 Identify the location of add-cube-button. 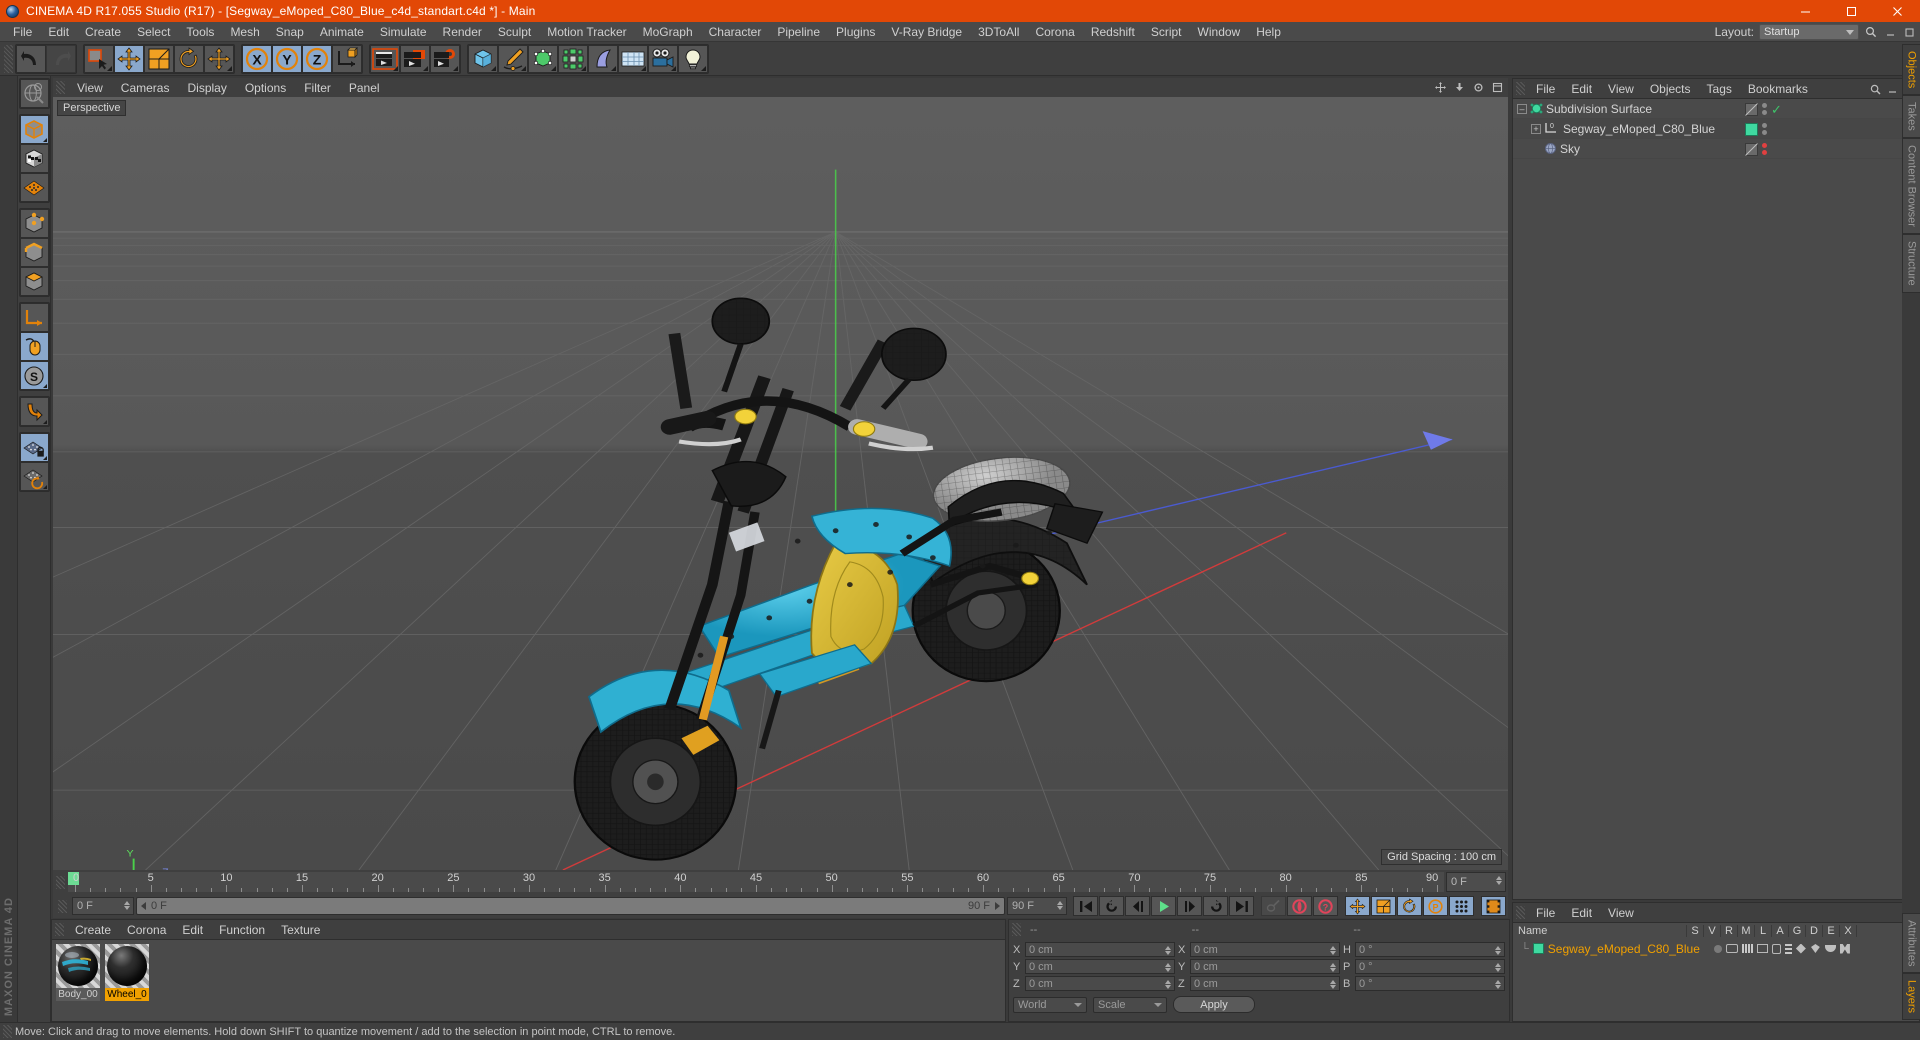
(483, 58).